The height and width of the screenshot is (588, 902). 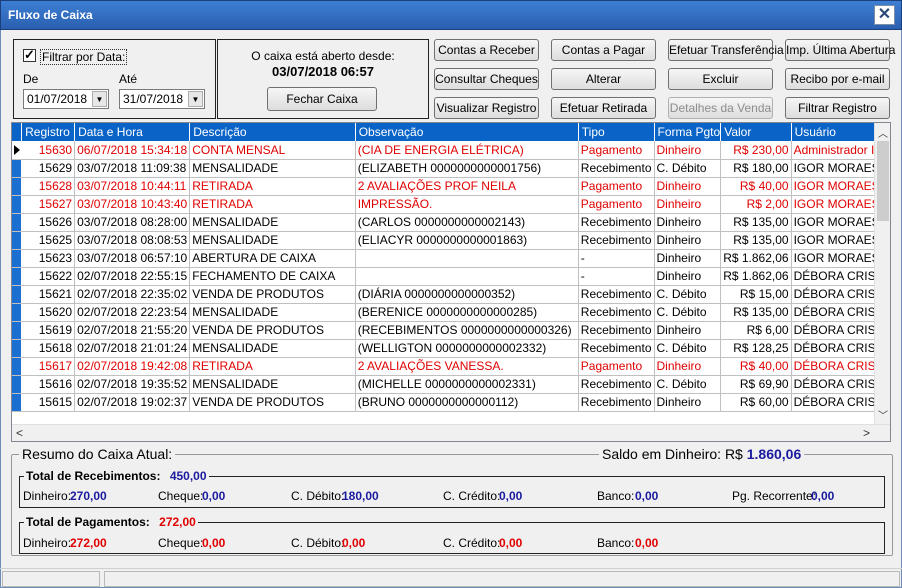 I want to click on cell-registro: 15622, so click(x=48, y=276).